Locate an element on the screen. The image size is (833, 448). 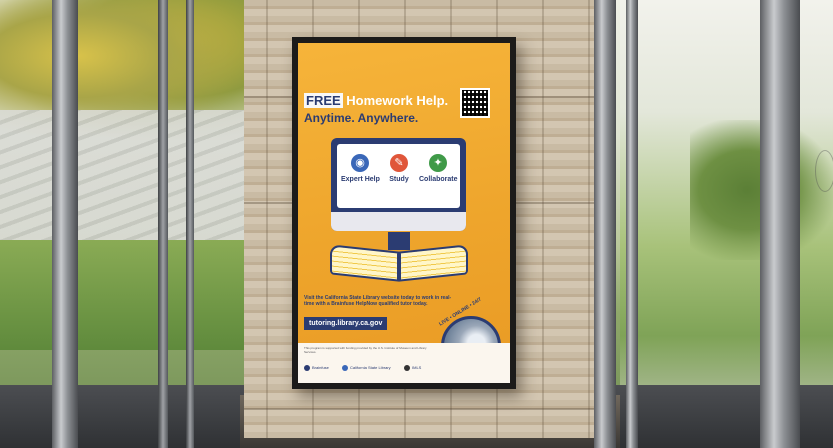
feature-collaborate: ✦ Collaborate is located at coordinates (438, 168).